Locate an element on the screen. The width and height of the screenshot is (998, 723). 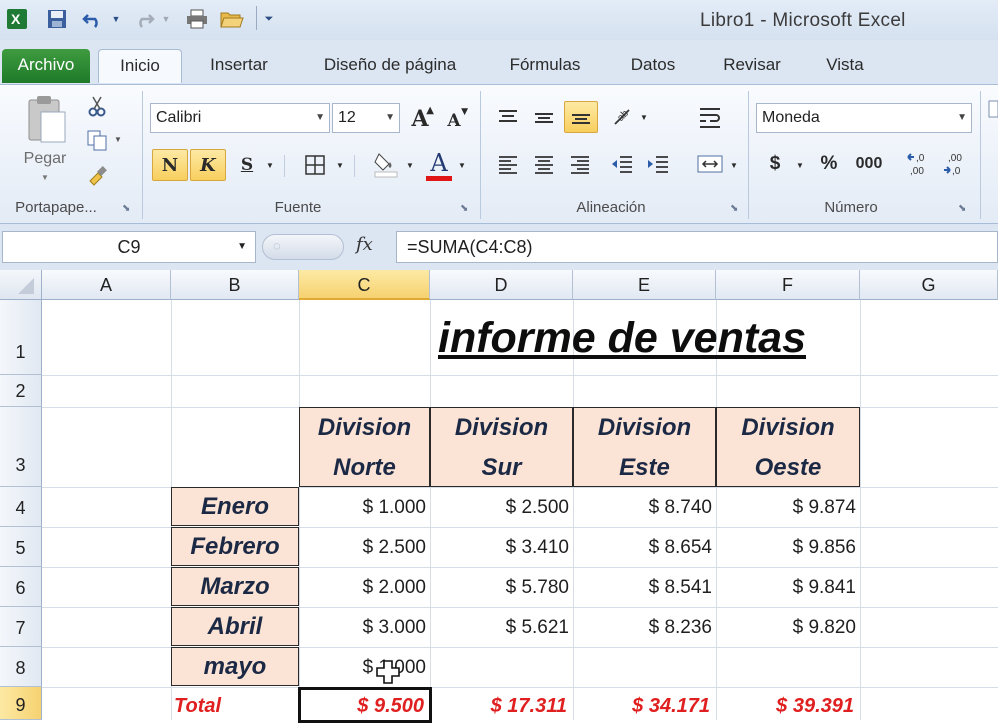
total-label: Total is located at coordinates (197, 706).